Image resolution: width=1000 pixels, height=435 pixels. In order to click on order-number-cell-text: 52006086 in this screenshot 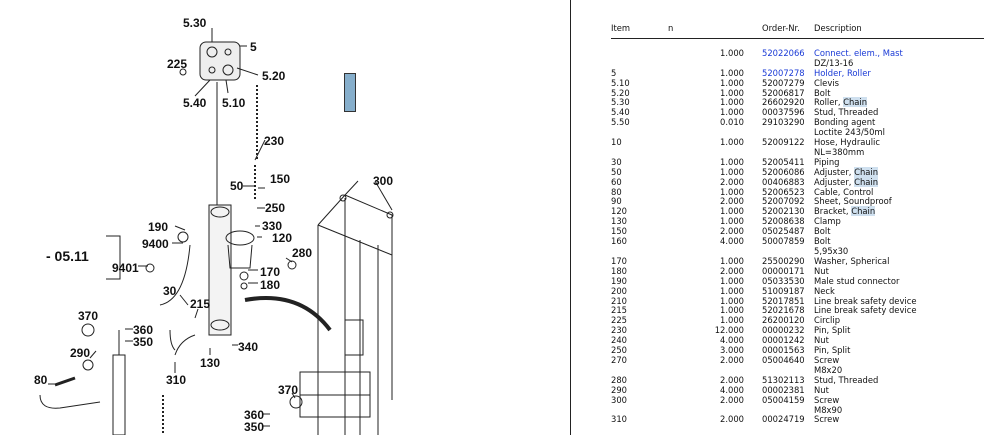, I will do `click(783, 171)`.